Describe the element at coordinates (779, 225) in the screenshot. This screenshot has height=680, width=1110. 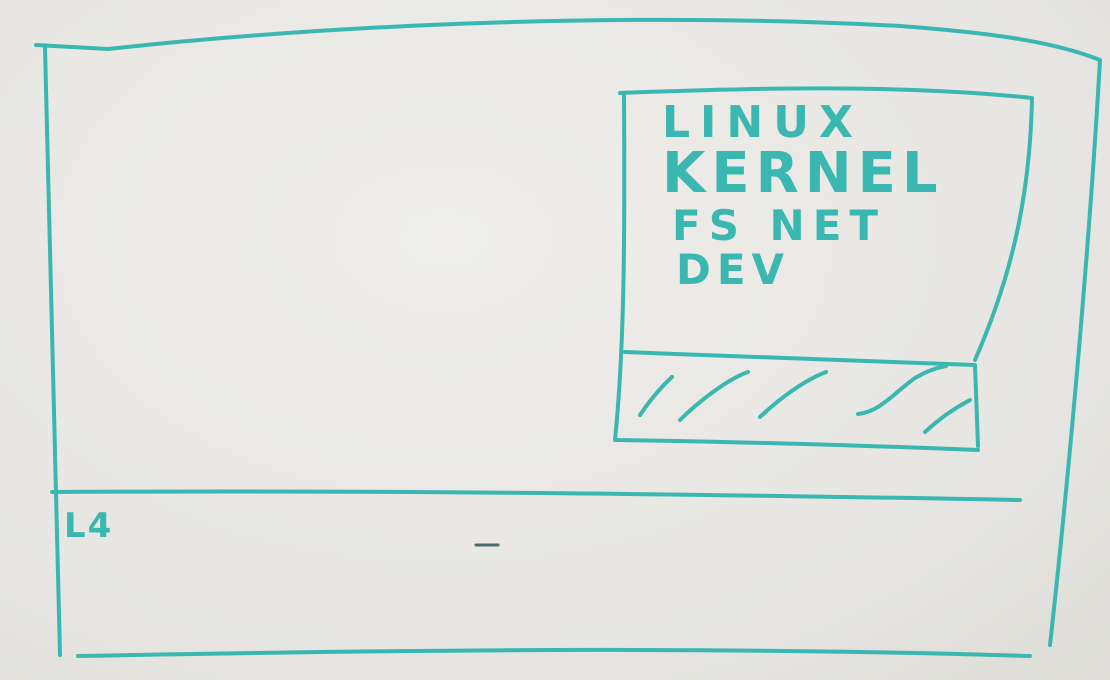
I see `kernel-box-title-line-3: FS NET` at that location.